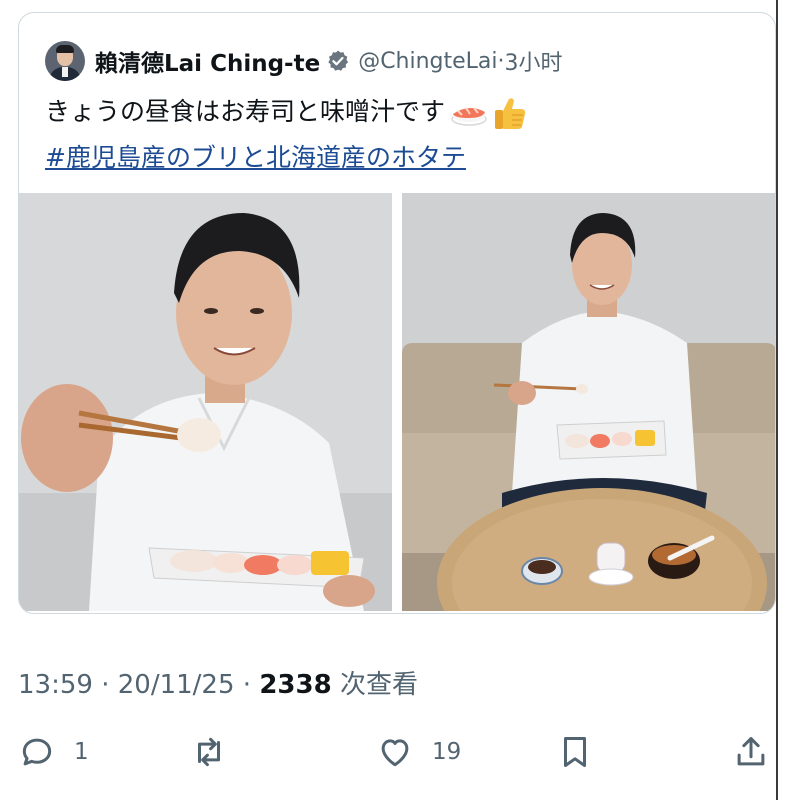  What do you see at coordinates (65, 61) in the screenshot?
I see `avatar` at bounding box center [65, 61].